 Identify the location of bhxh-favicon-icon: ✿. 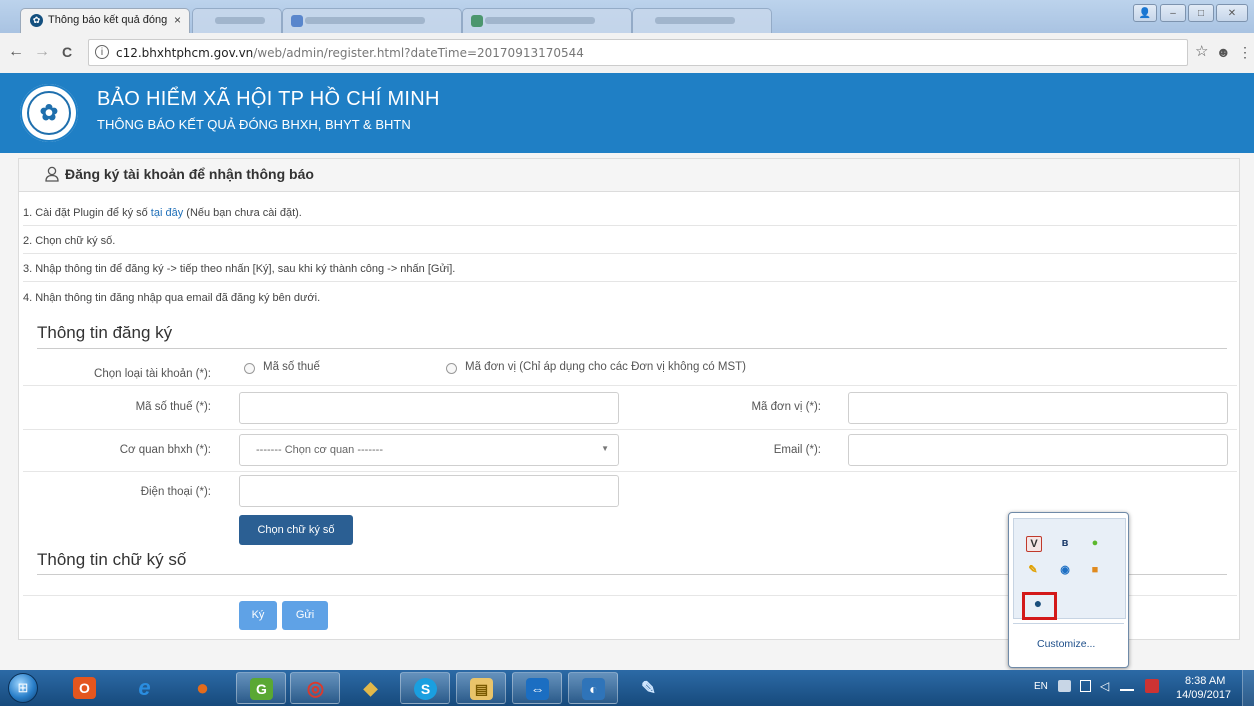
(36, 20).